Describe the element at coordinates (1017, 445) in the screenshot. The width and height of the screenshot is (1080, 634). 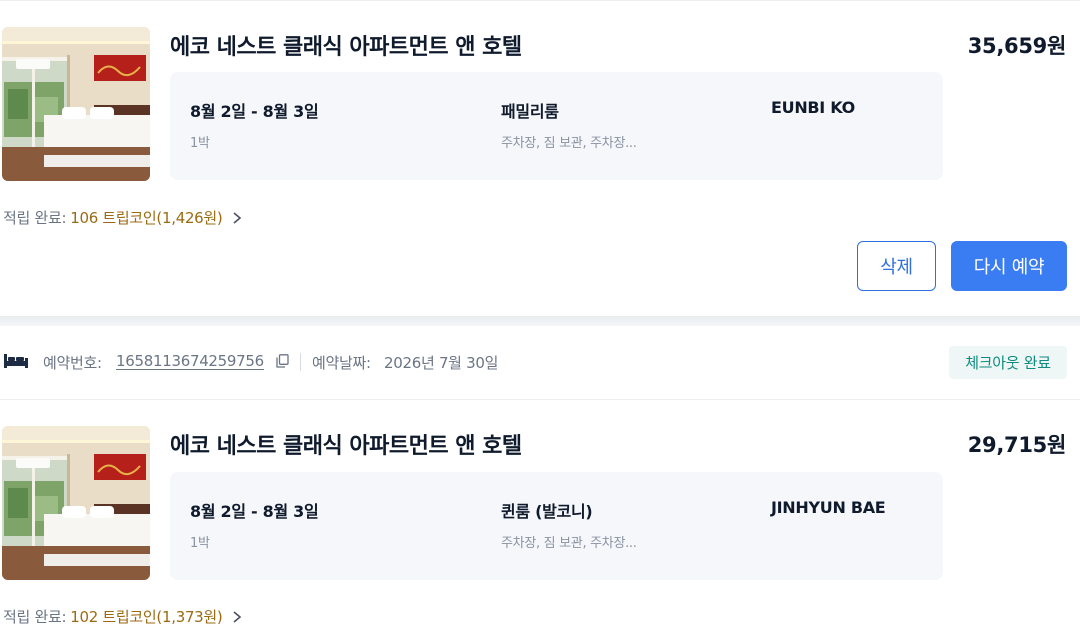
I see `price: 29,715원` at that location.